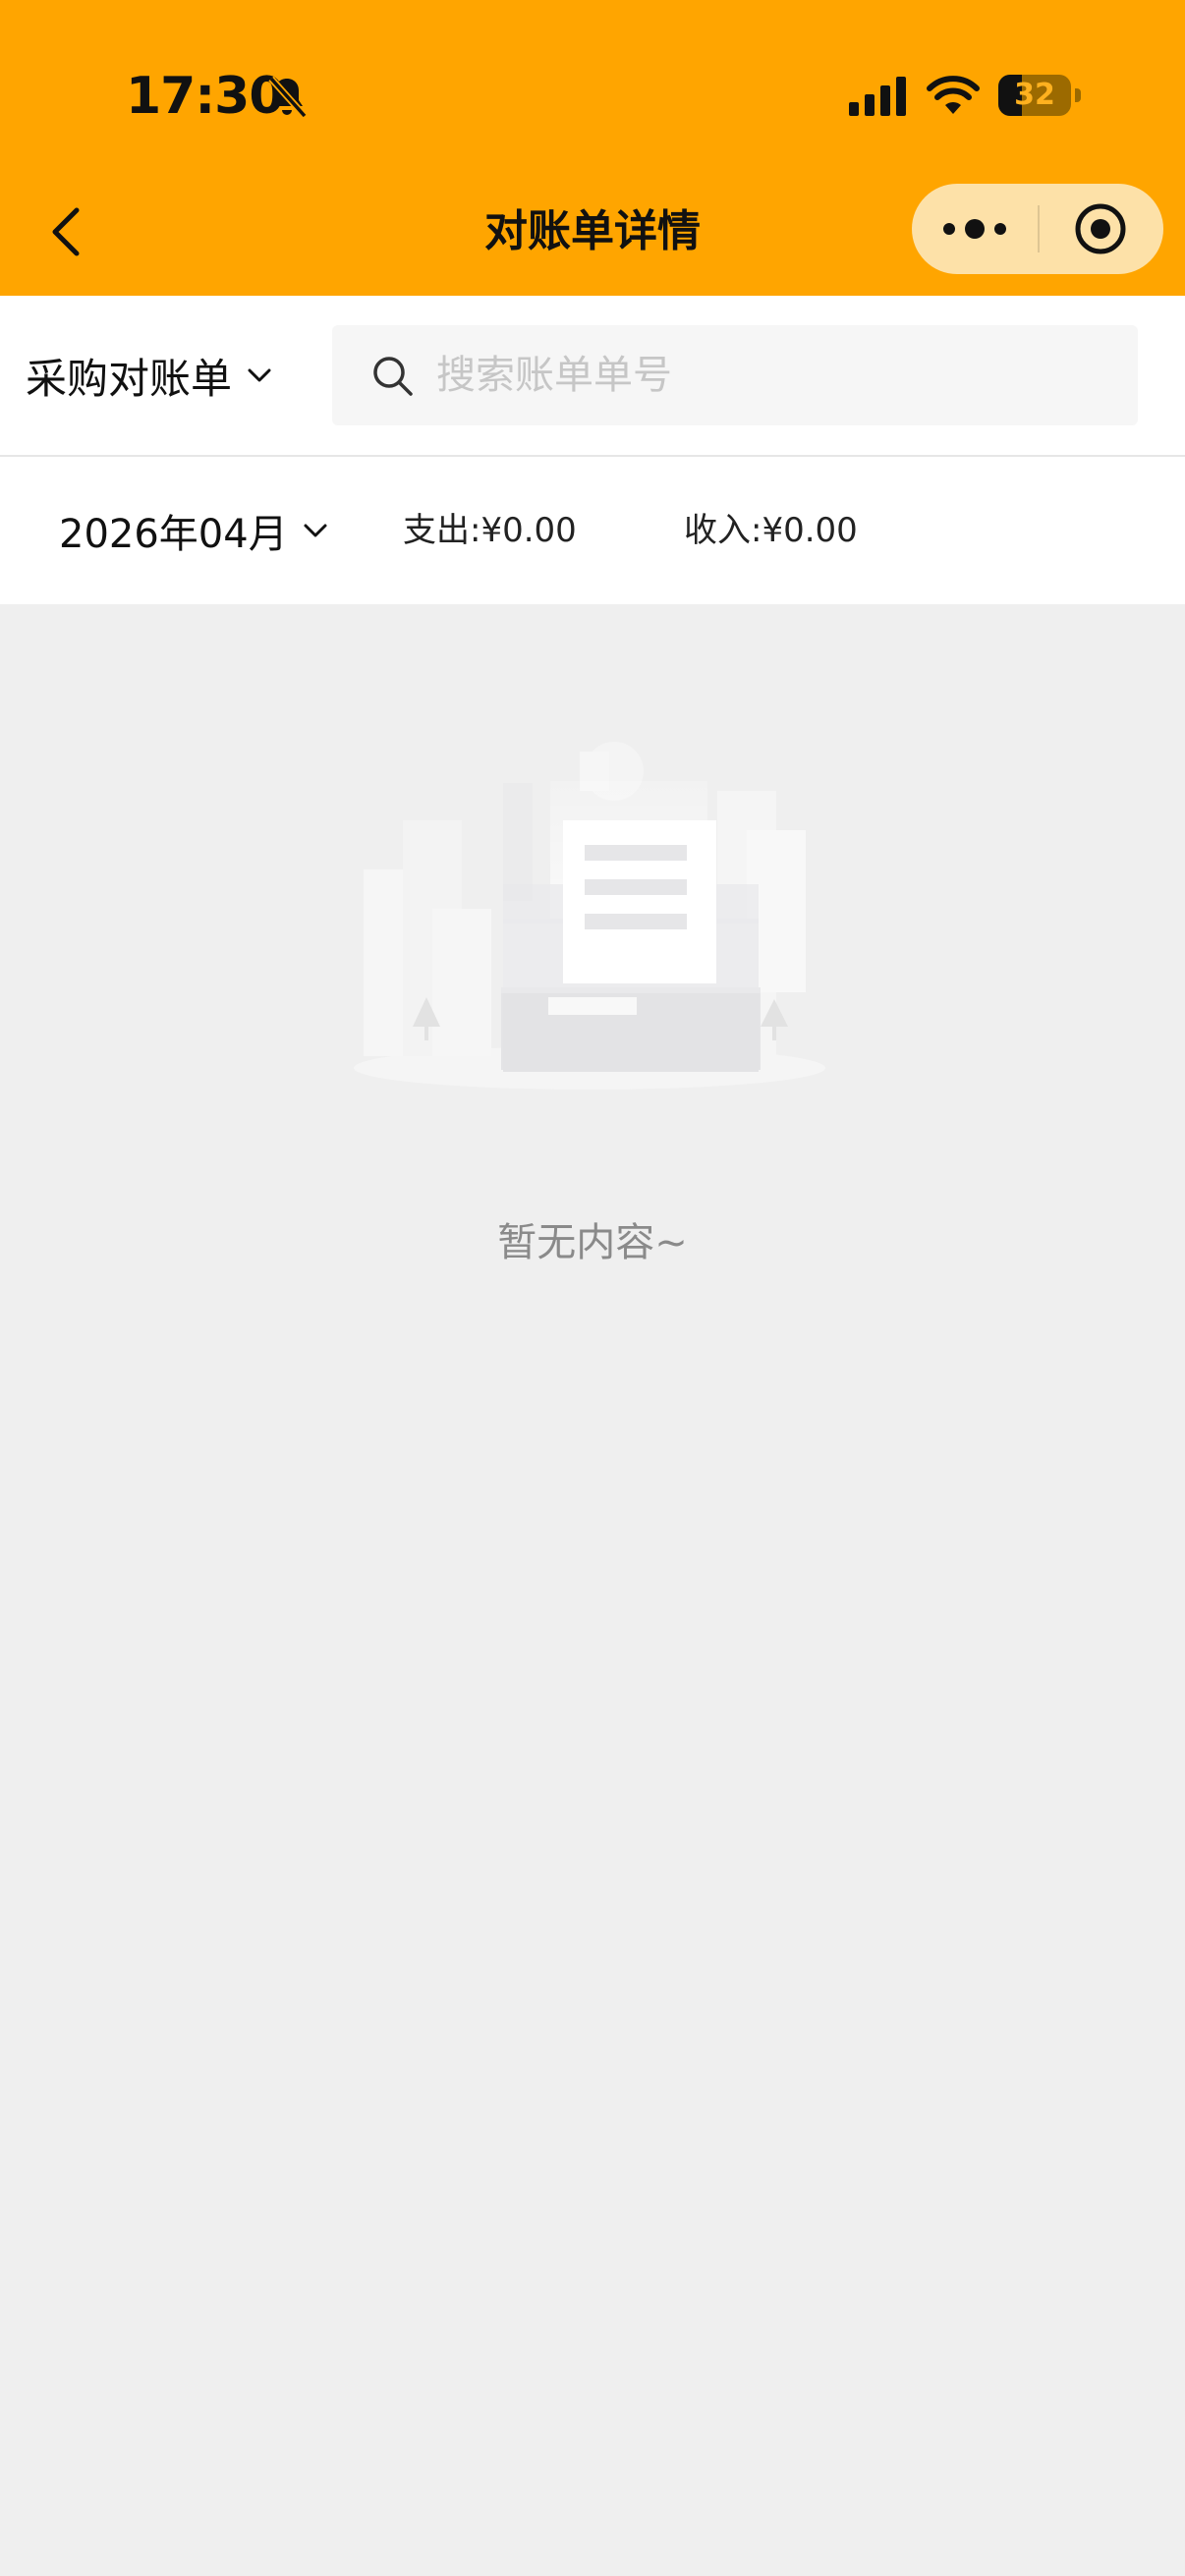  What do you see at coordinates (878, 96) in the screenshot?
I see `signal-icon` at bounding box center [878, 96].